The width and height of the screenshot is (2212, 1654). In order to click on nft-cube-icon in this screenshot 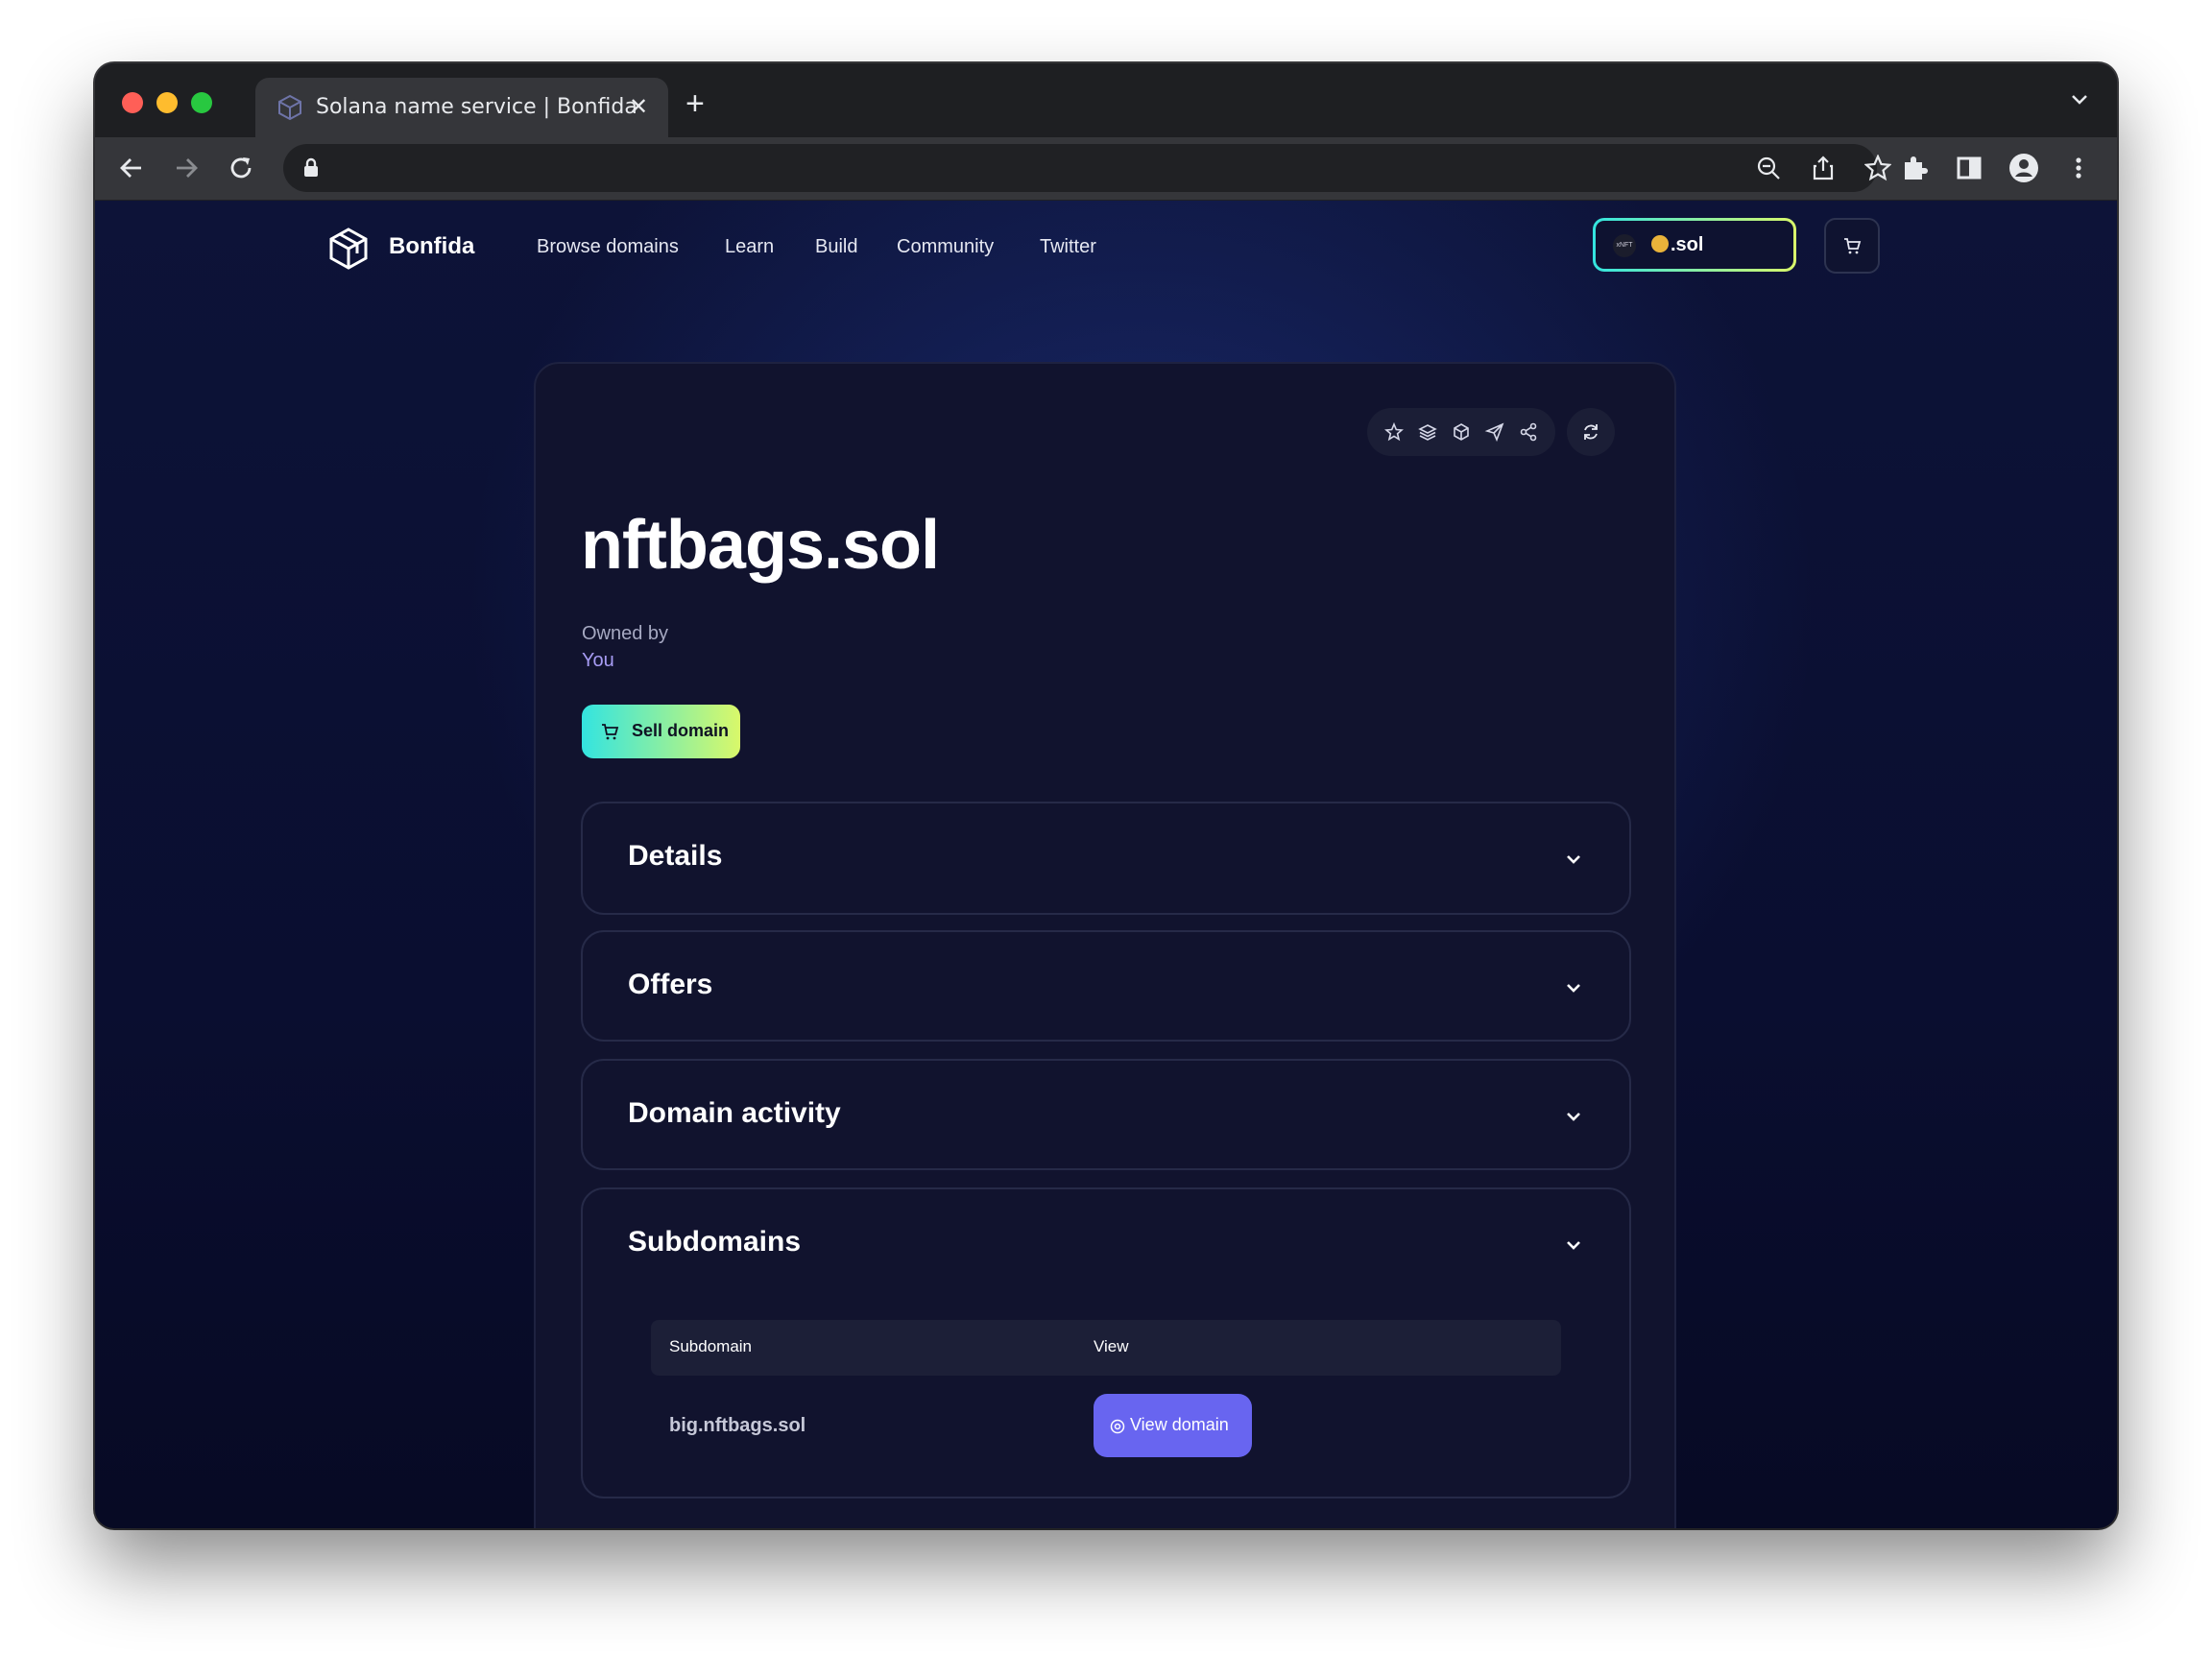, I will do `click(1462, 432)`.